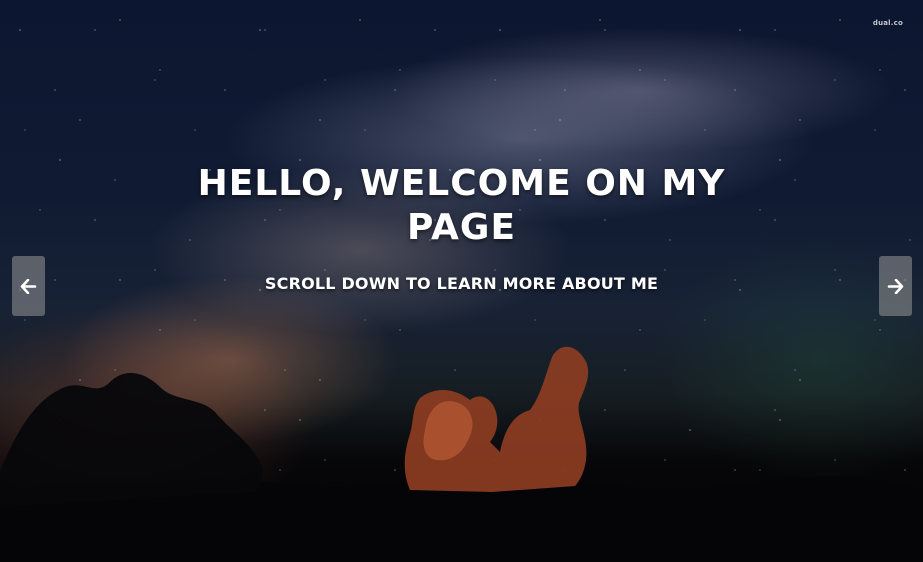 The width and height of the screenshot is (923, 562). I want to click on watermark-text: dual.co, so click(887, 23).